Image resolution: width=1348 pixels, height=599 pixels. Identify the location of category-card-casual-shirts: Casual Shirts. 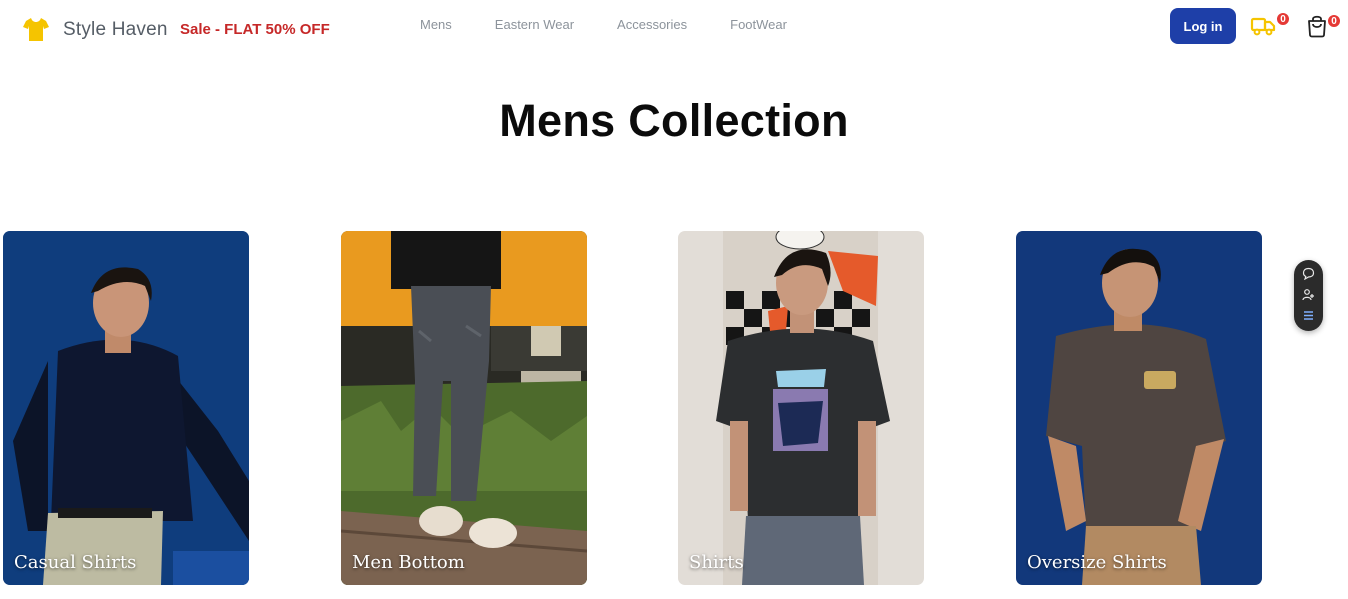
(126, 408).